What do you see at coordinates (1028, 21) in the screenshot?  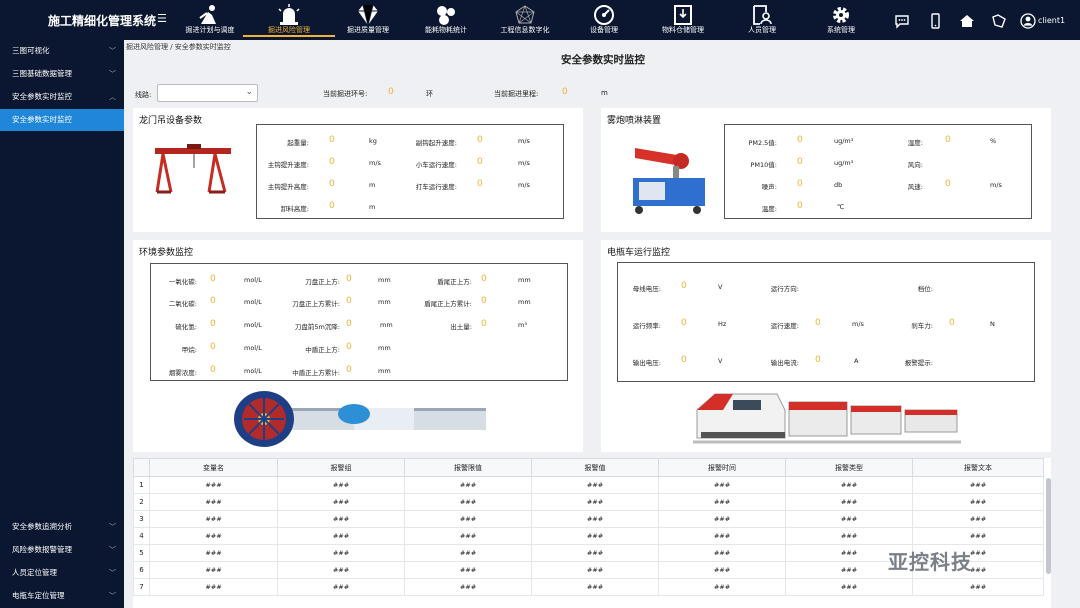 I see `user-avatar-icon` at bounding box center [1028, 21].